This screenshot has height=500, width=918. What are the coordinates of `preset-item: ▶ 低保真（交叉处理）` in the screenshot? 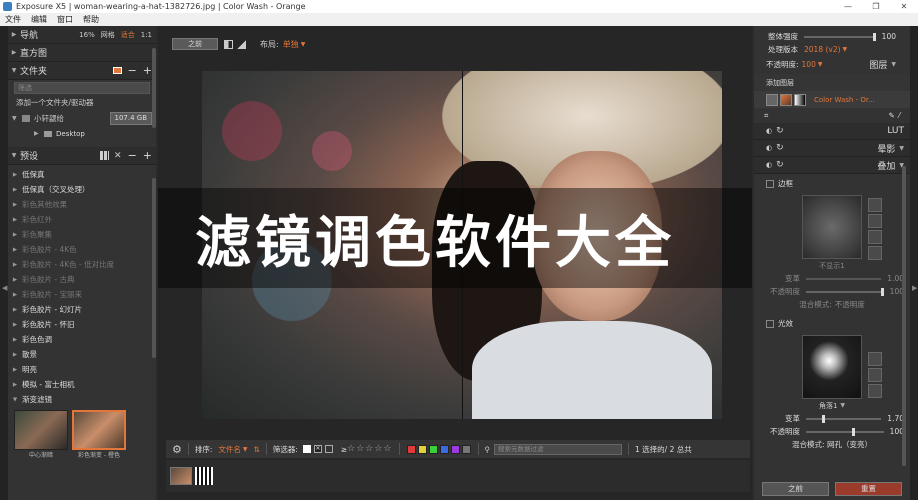 It's located at (82, 189).